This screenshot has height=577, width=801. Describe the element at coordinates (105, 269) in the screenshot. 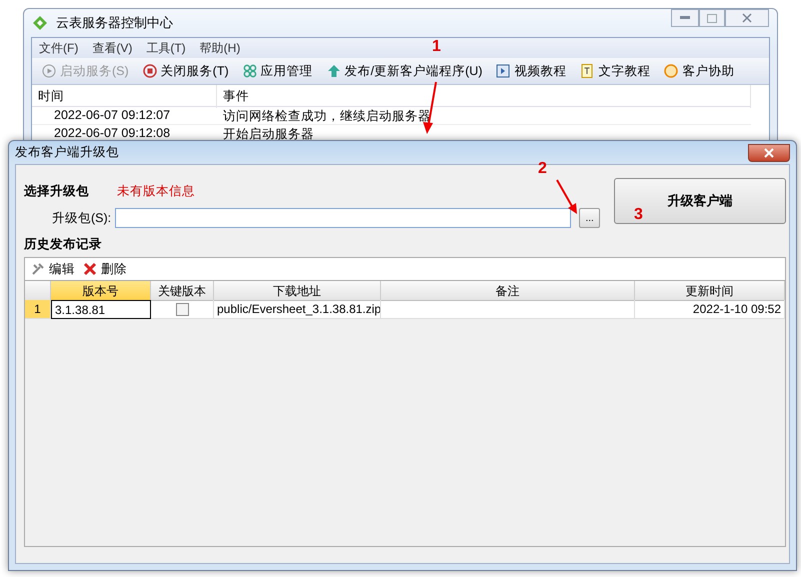

I see `toolbar-button: 删除` at that location.